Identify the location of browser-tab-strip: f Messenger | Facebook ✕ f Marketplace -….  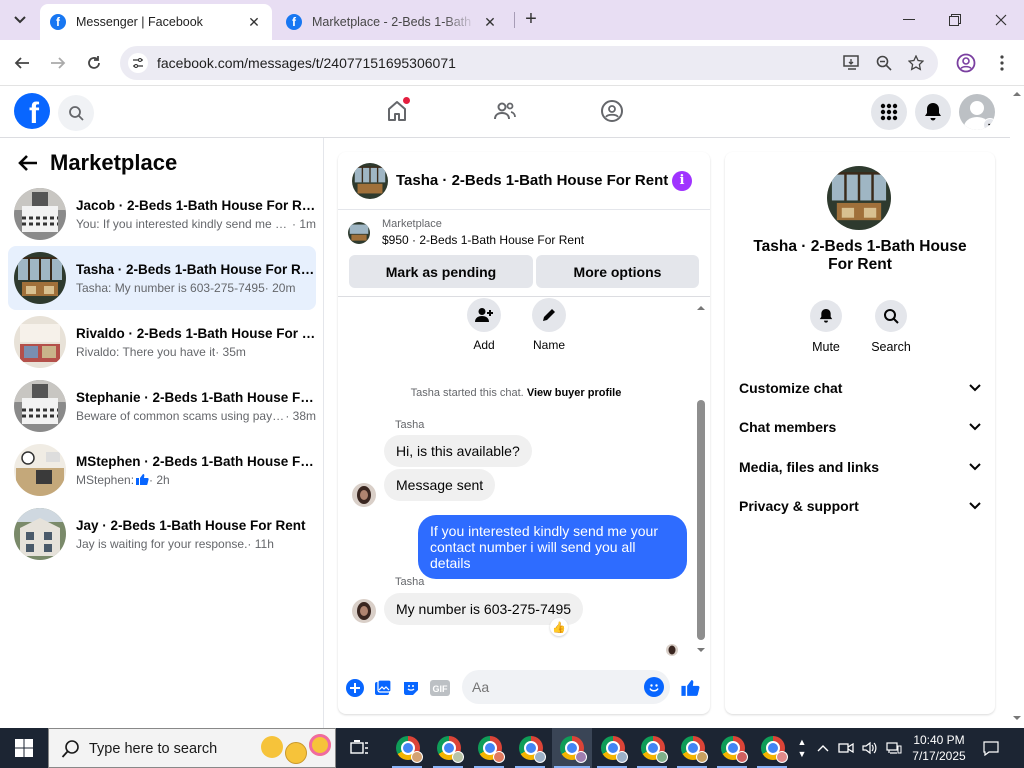
(512, 20).